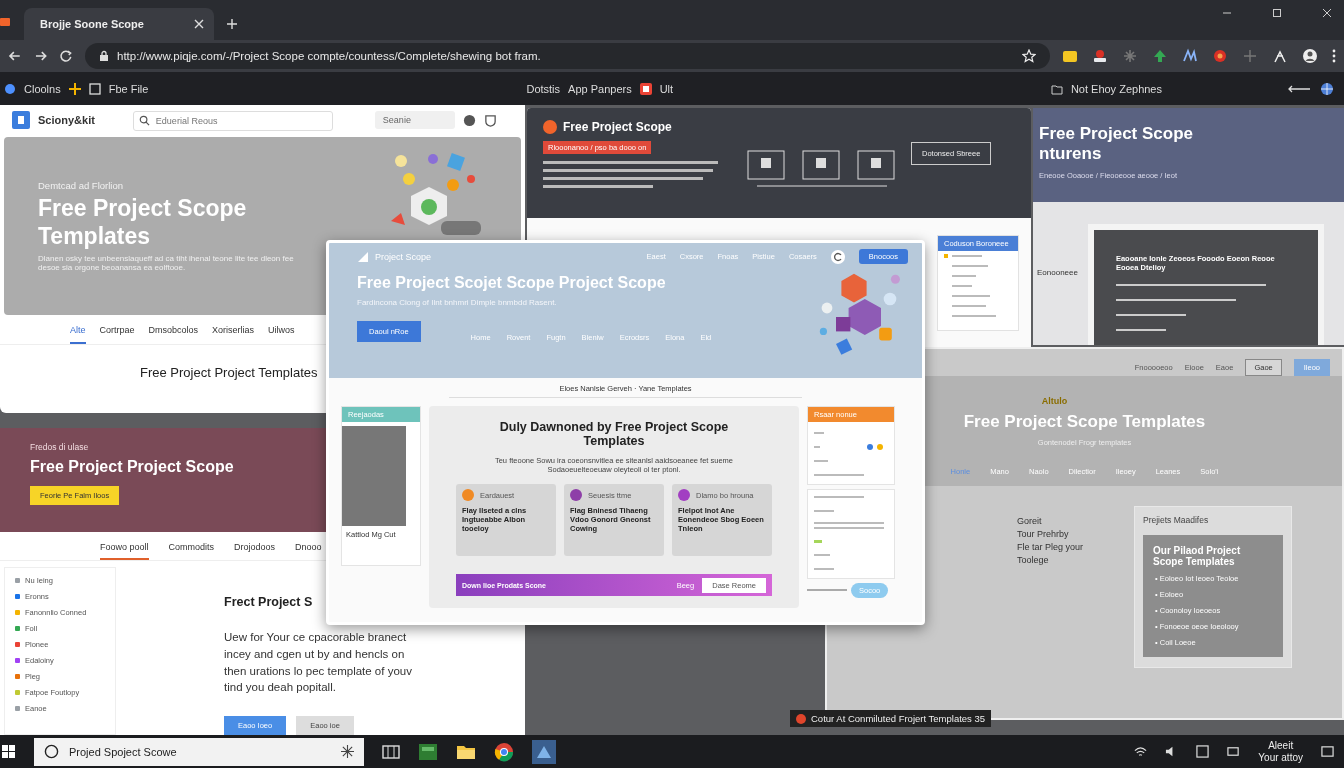 Image resolution: width=1344 pixels, height=768 pixels. Describe the element at coordinates (1334, 56) in the screenshot. I see `menu-icon` at that location.